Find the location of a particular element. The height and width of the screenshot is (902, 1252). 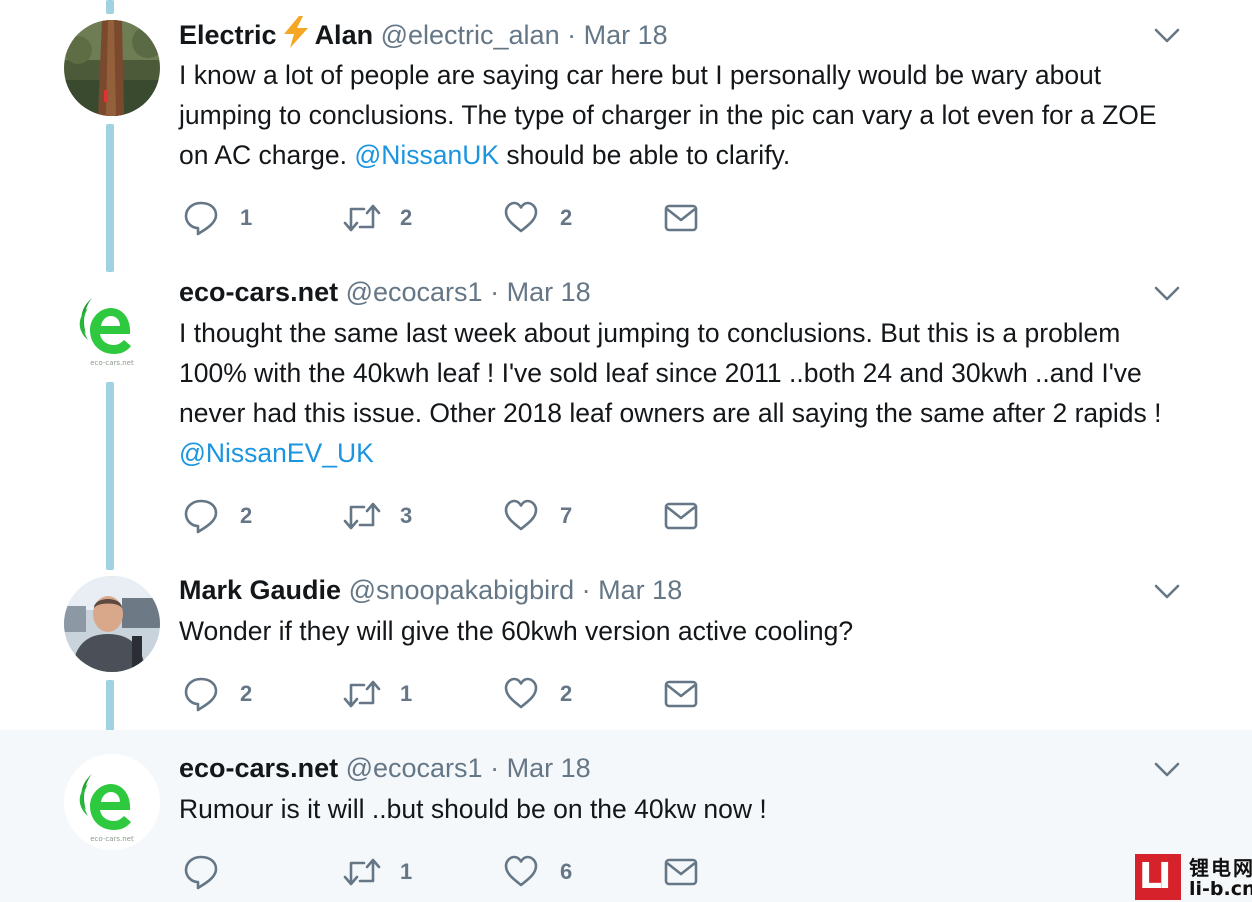

watermark: LI 锂电网 li-b.cn is located at coordinates (1193, 877).